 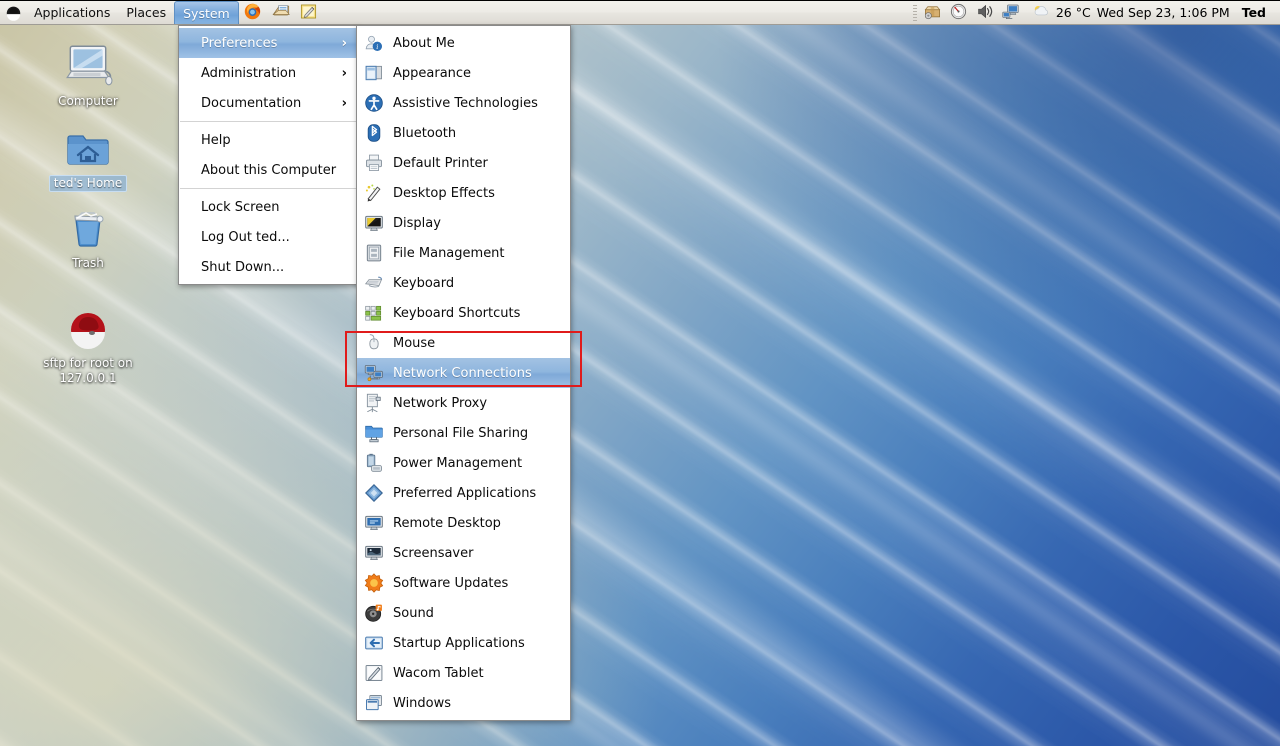 I want to click on tray-network, so click(x=1011, y=13).